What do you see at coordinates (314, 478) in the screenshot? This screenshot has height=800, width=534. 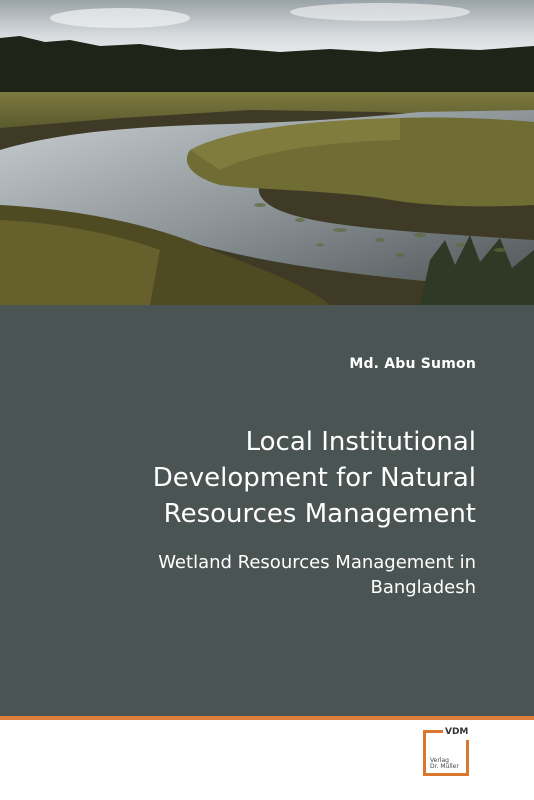 I see `book-title-line: Development for Natural` at bounding box center [314, 478].